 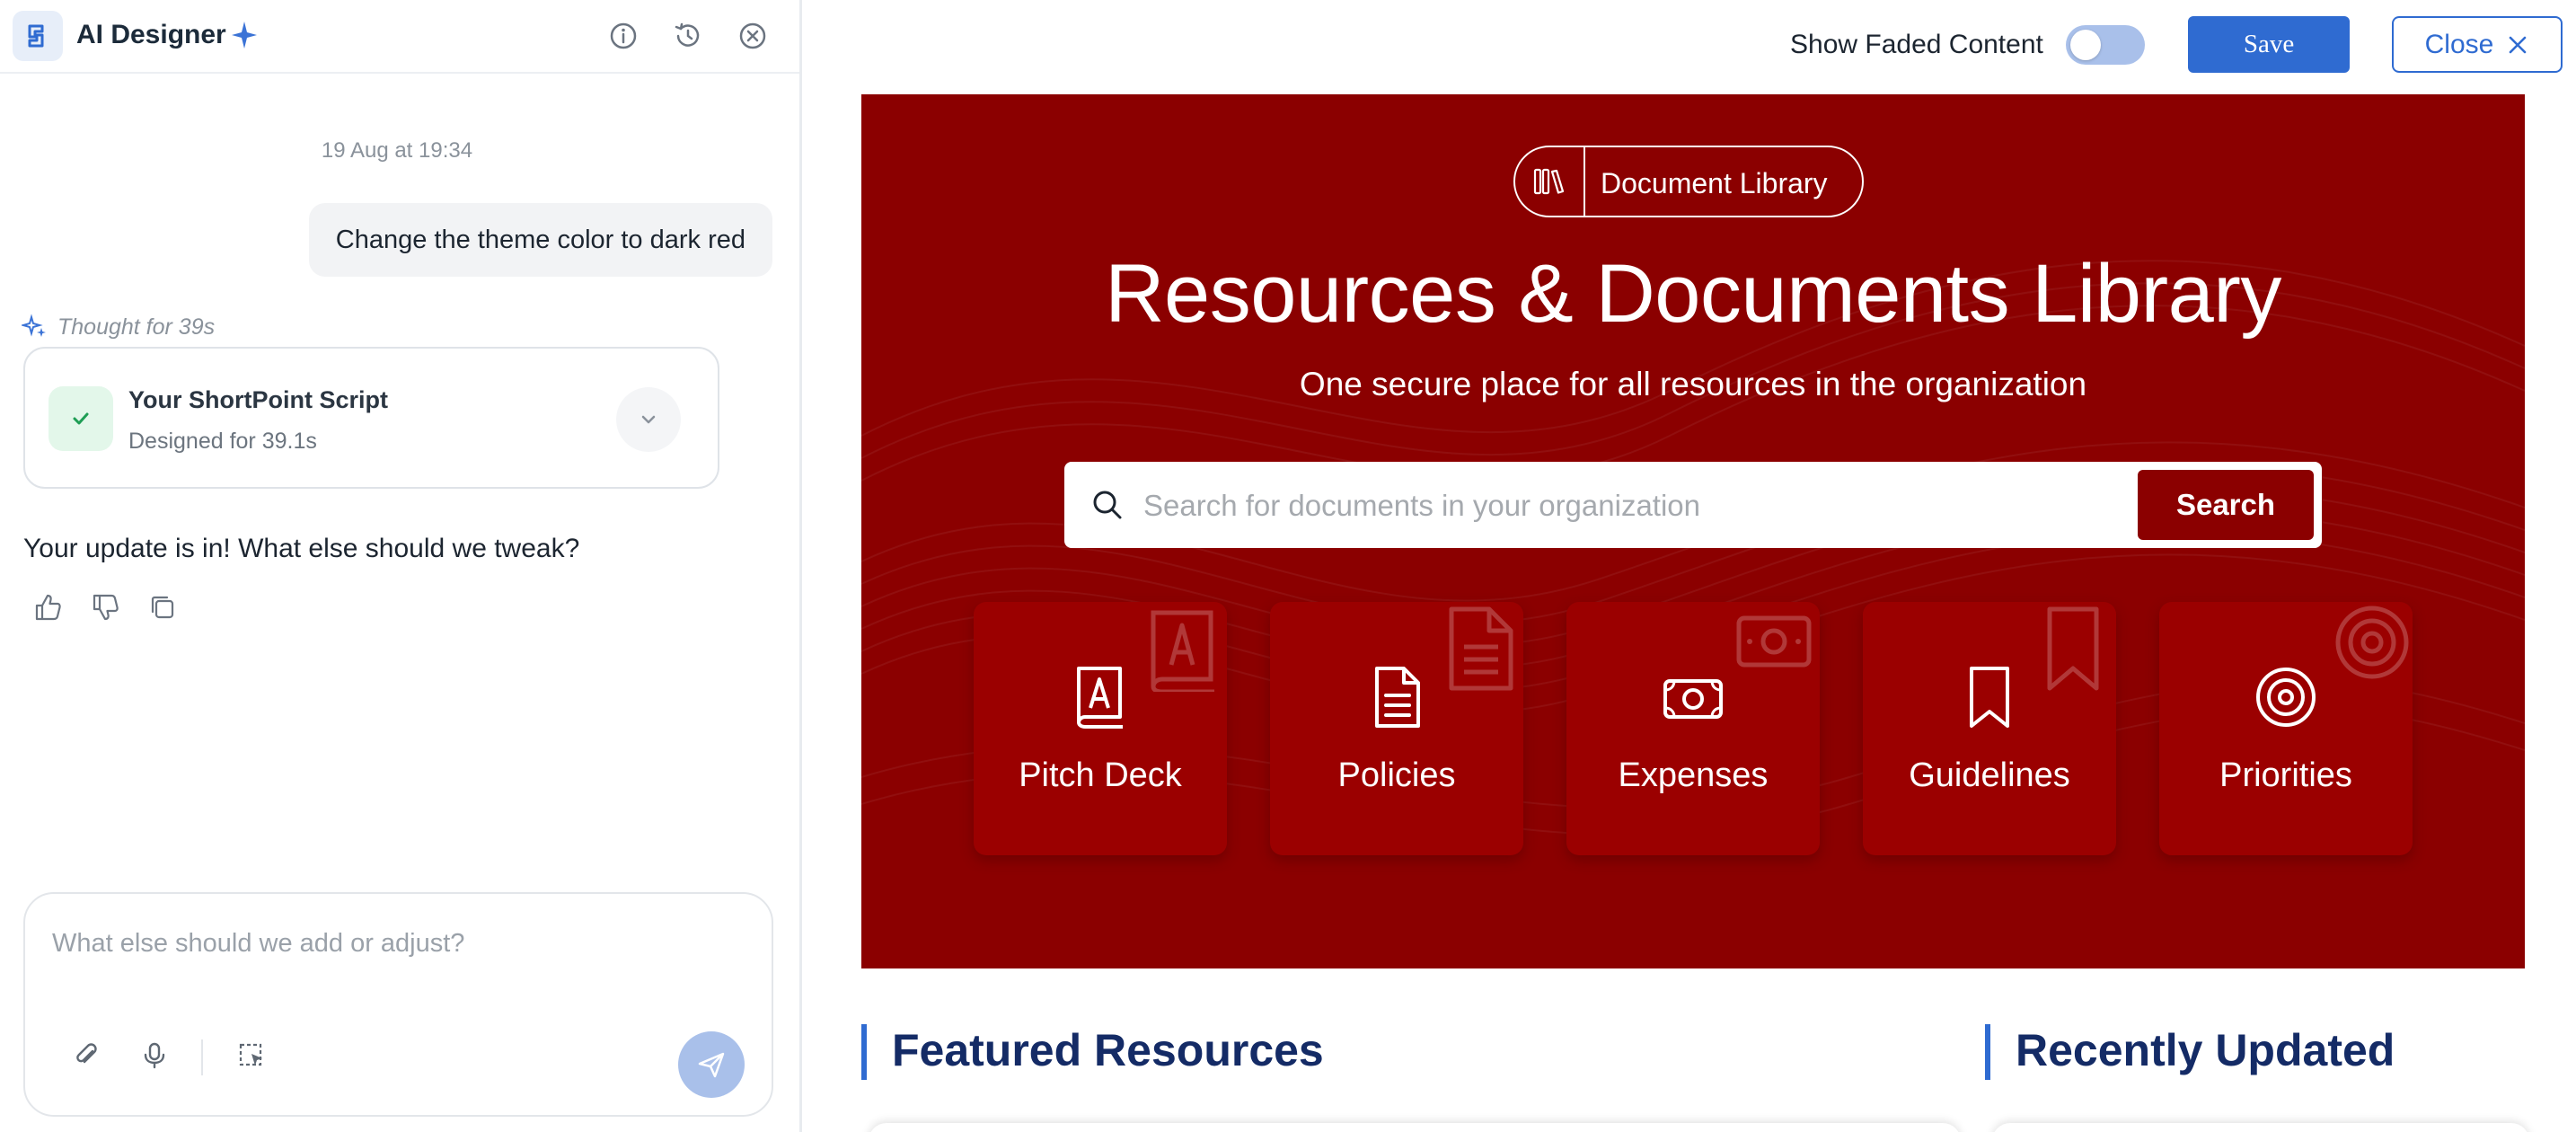 I want to click on document-search-bar: Search, so click(x=1693, y=505).